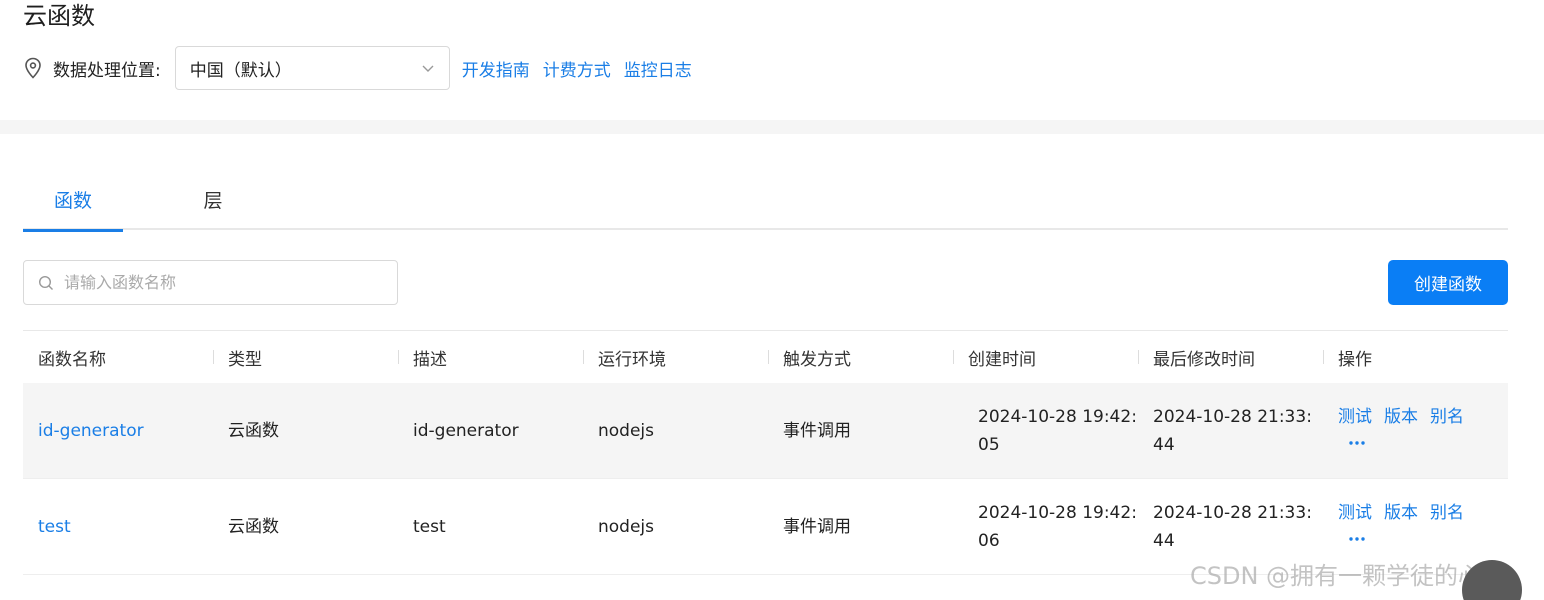 The image size is (1544, 600). What do you see at coordinates (1230, 357) in the screenshot?
I see `header-modified: 最后修改时间` at bounding box center [1230, 357].